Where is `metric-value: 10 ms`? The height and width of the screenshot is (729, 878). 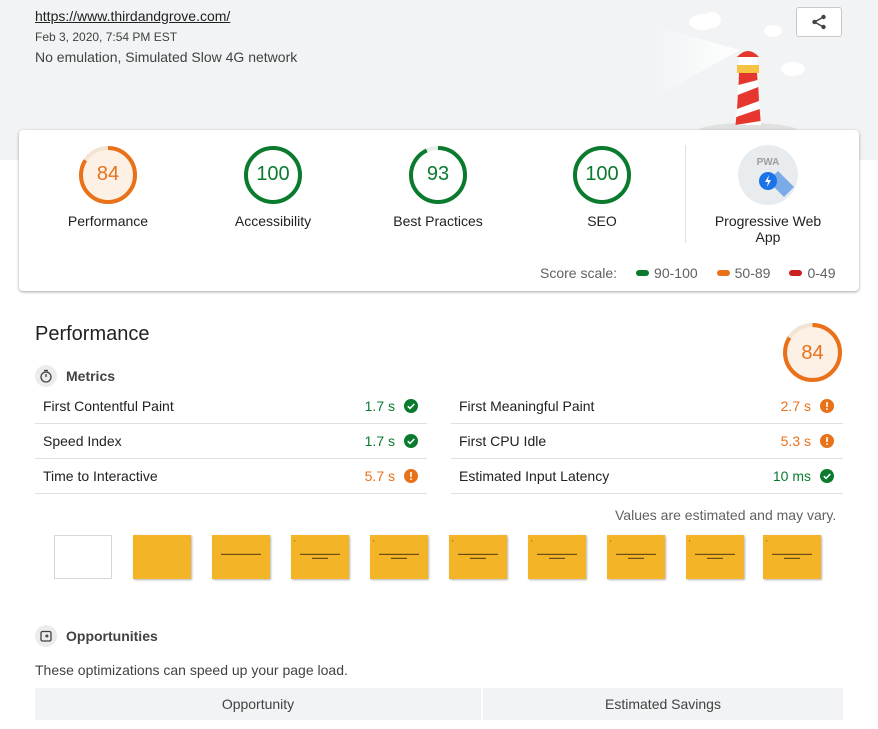 metric-value: 10 ms is located at coordinates (791, 476).